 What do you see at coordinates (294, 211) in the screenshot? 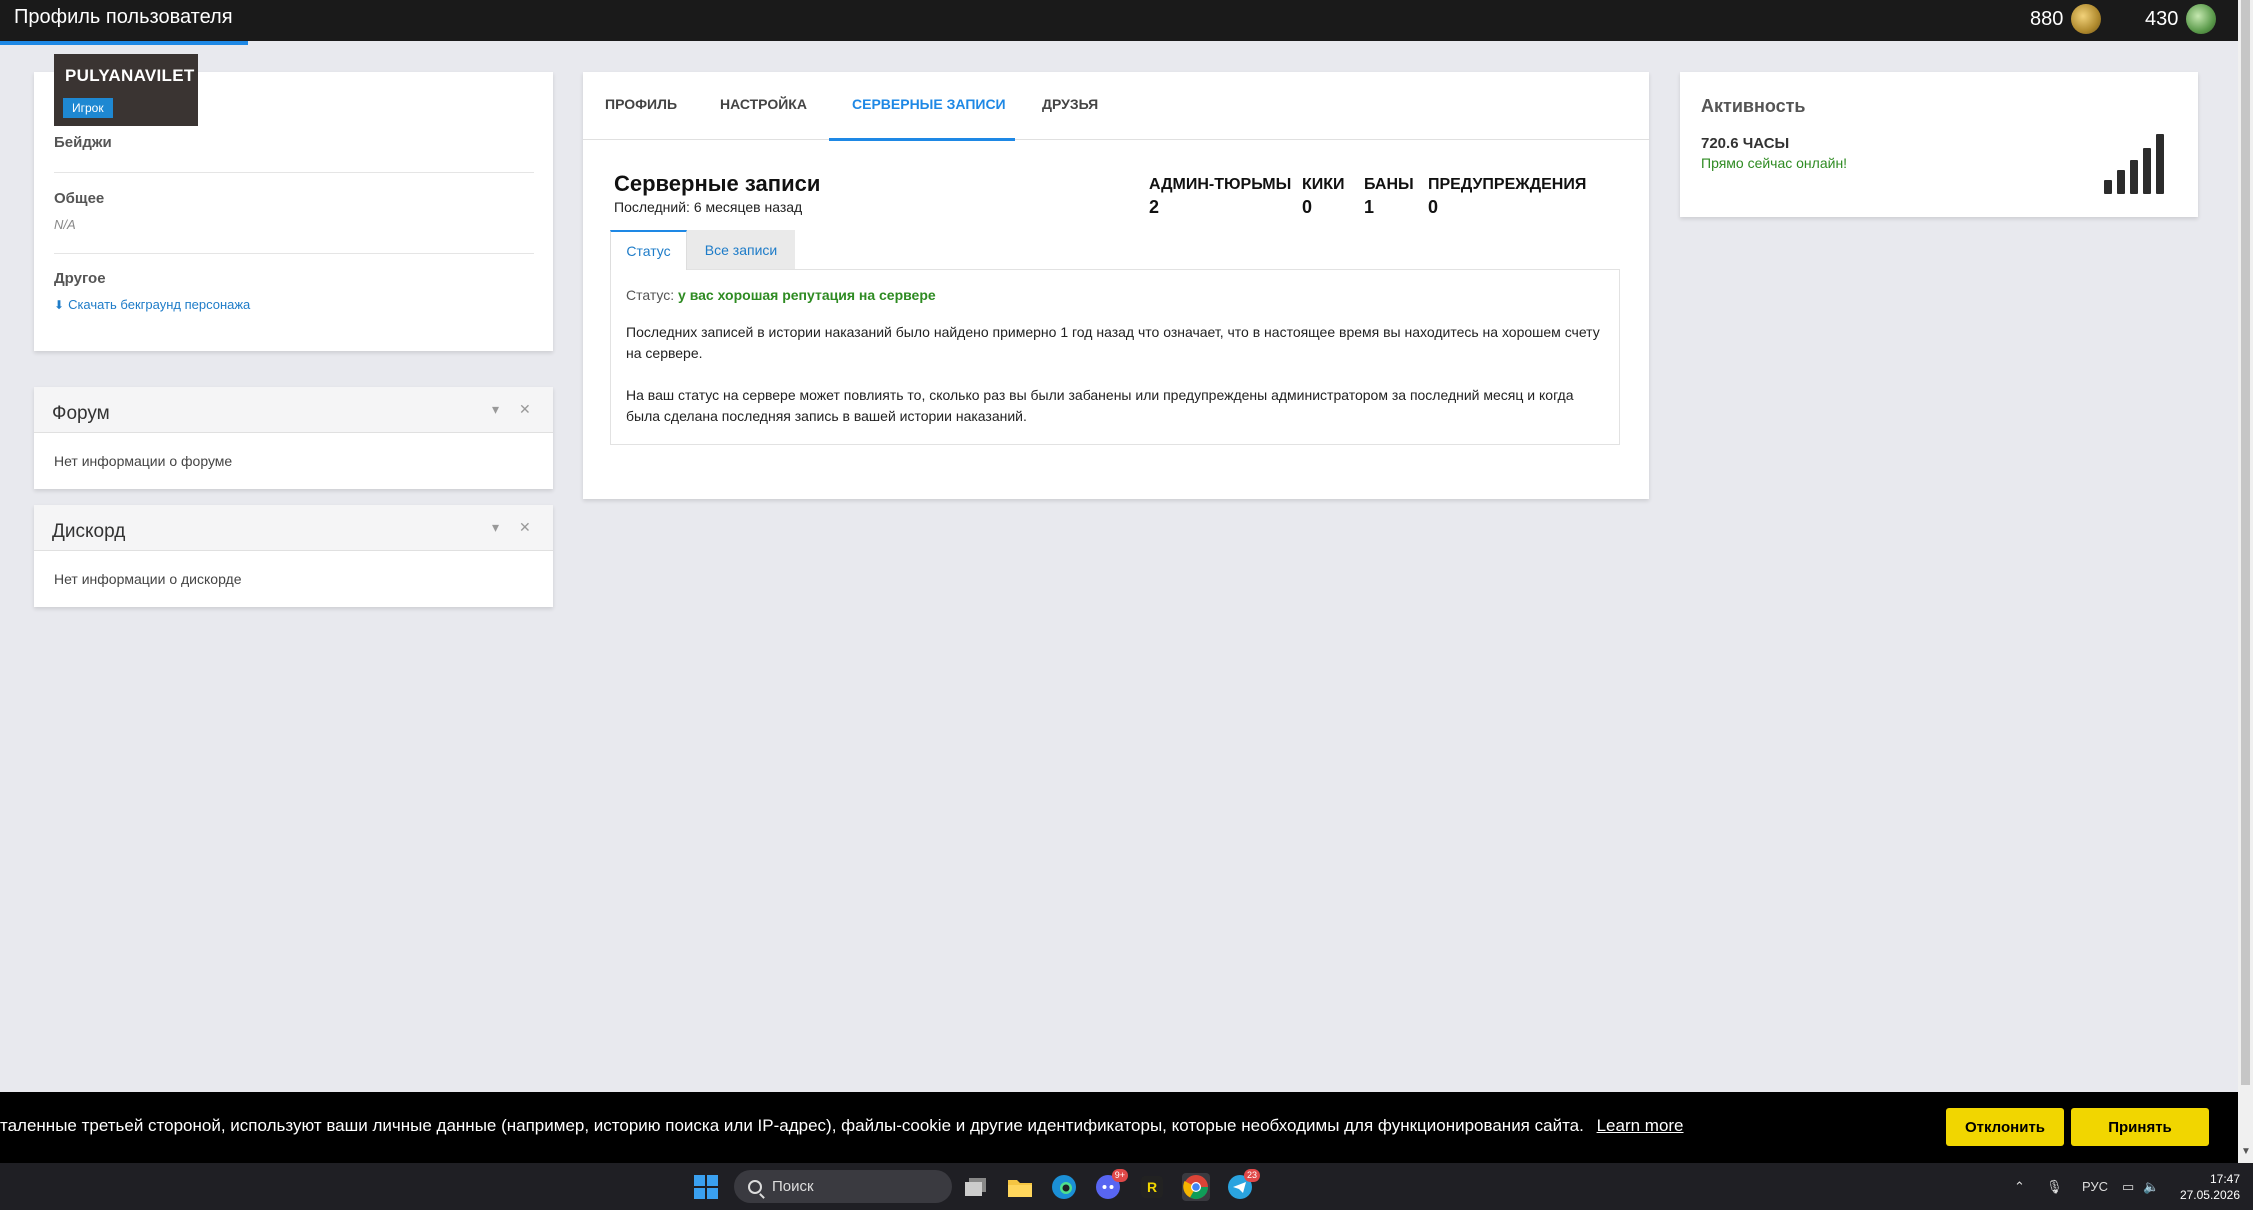
I see `general-section: Общее N/A` at bounding box center [294, 211].